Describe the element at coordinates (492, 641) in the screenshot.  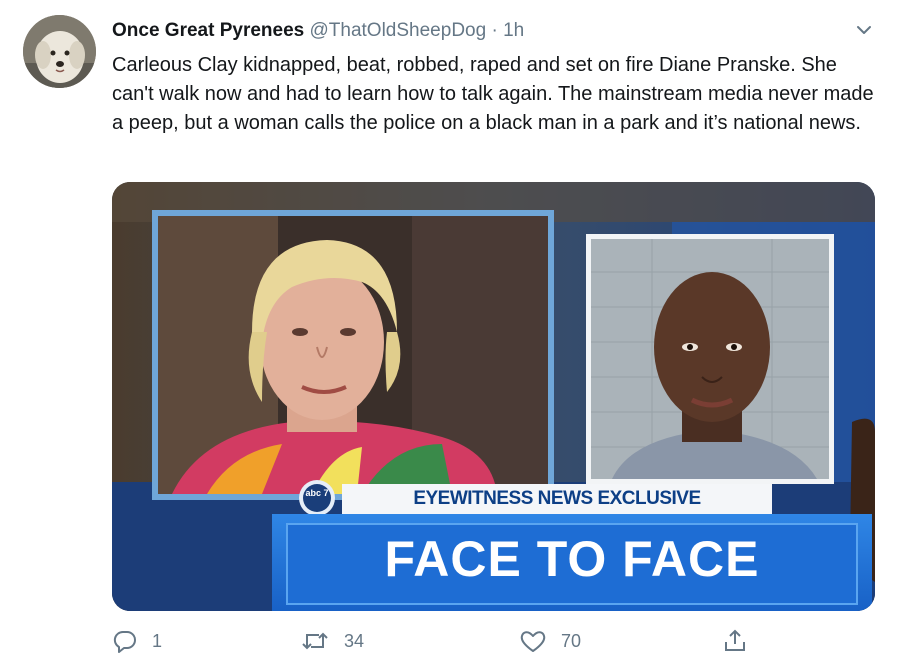
I see `tweet-actions: 1 34 70` at that location.